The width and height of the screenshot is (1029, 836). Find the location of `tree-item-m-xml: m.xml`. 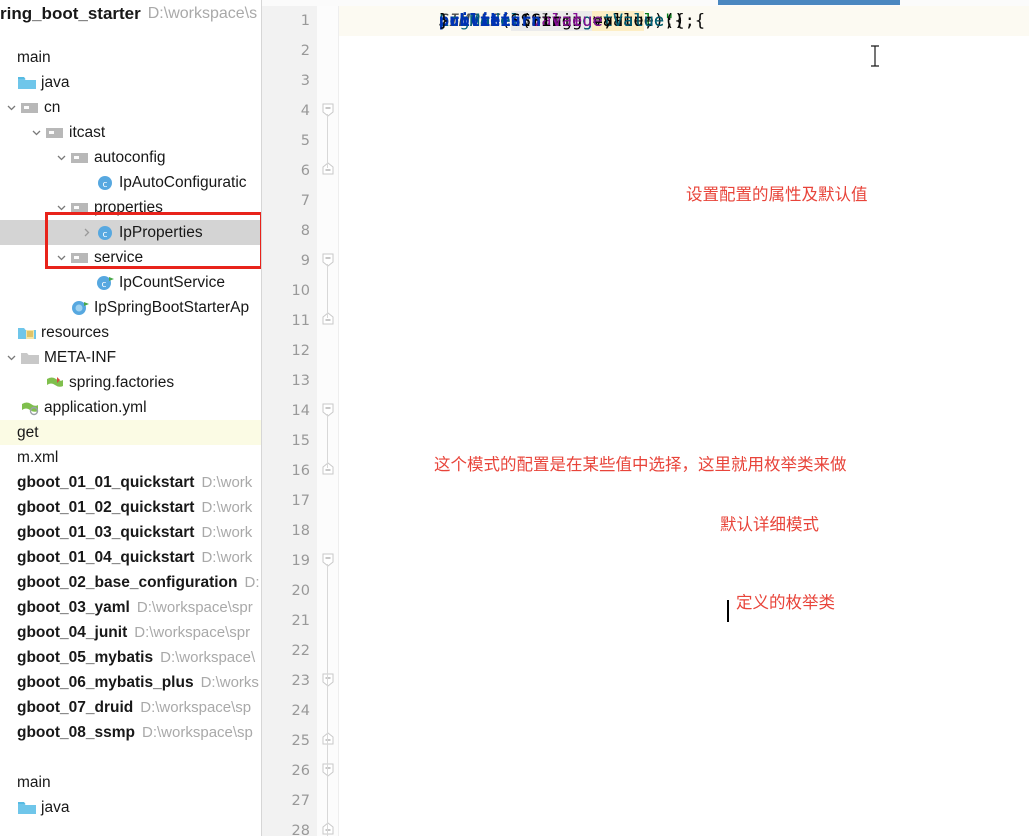

tree-item-m-xml: m.xml is located at coordinates (131, 457).